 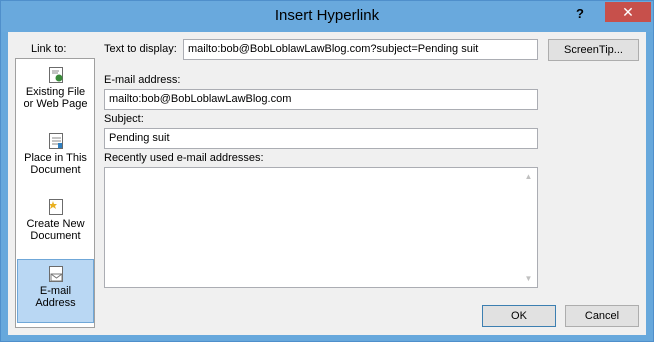 What do you see at coordinates (55, 274) in the screenshot?
I see `email-address-icon` at bounding box center [55, 274].